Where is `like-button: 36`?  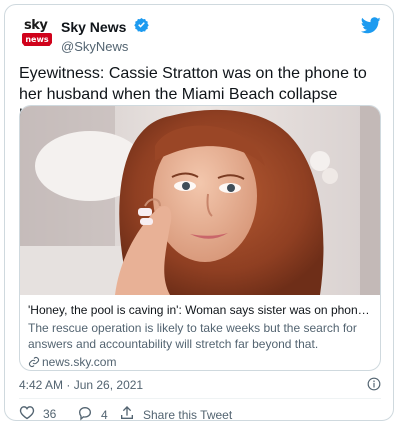
like-button: 36 is located at coordinates (37, 414).